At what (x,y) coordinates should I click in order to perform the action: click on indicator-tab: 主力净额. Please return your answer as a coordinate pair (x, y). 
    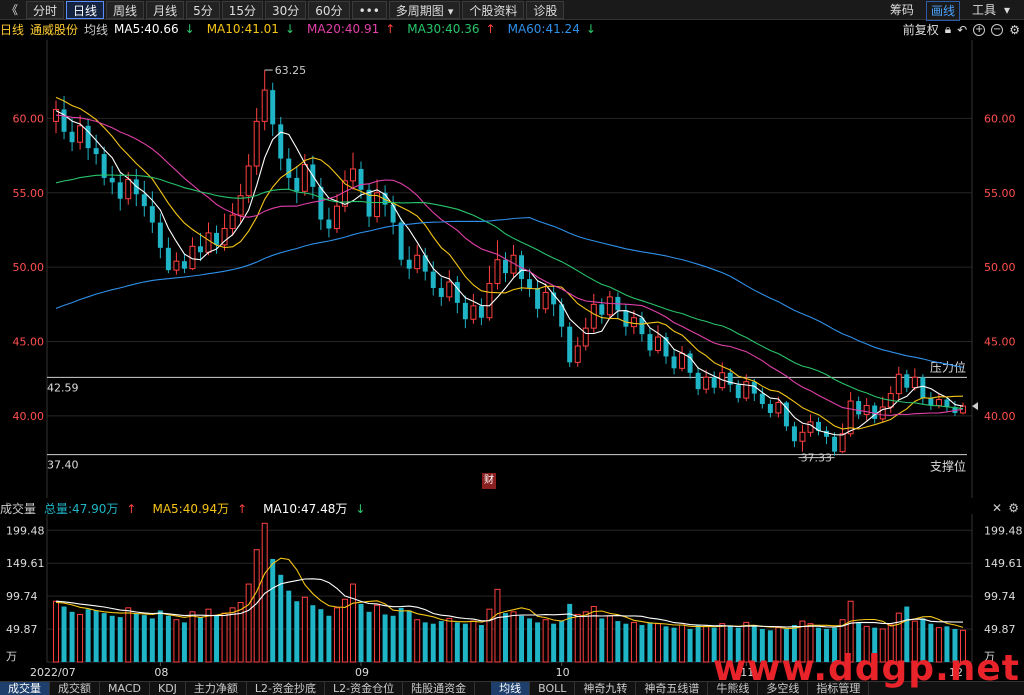
    Looking at the image, I should click on (216, 688).